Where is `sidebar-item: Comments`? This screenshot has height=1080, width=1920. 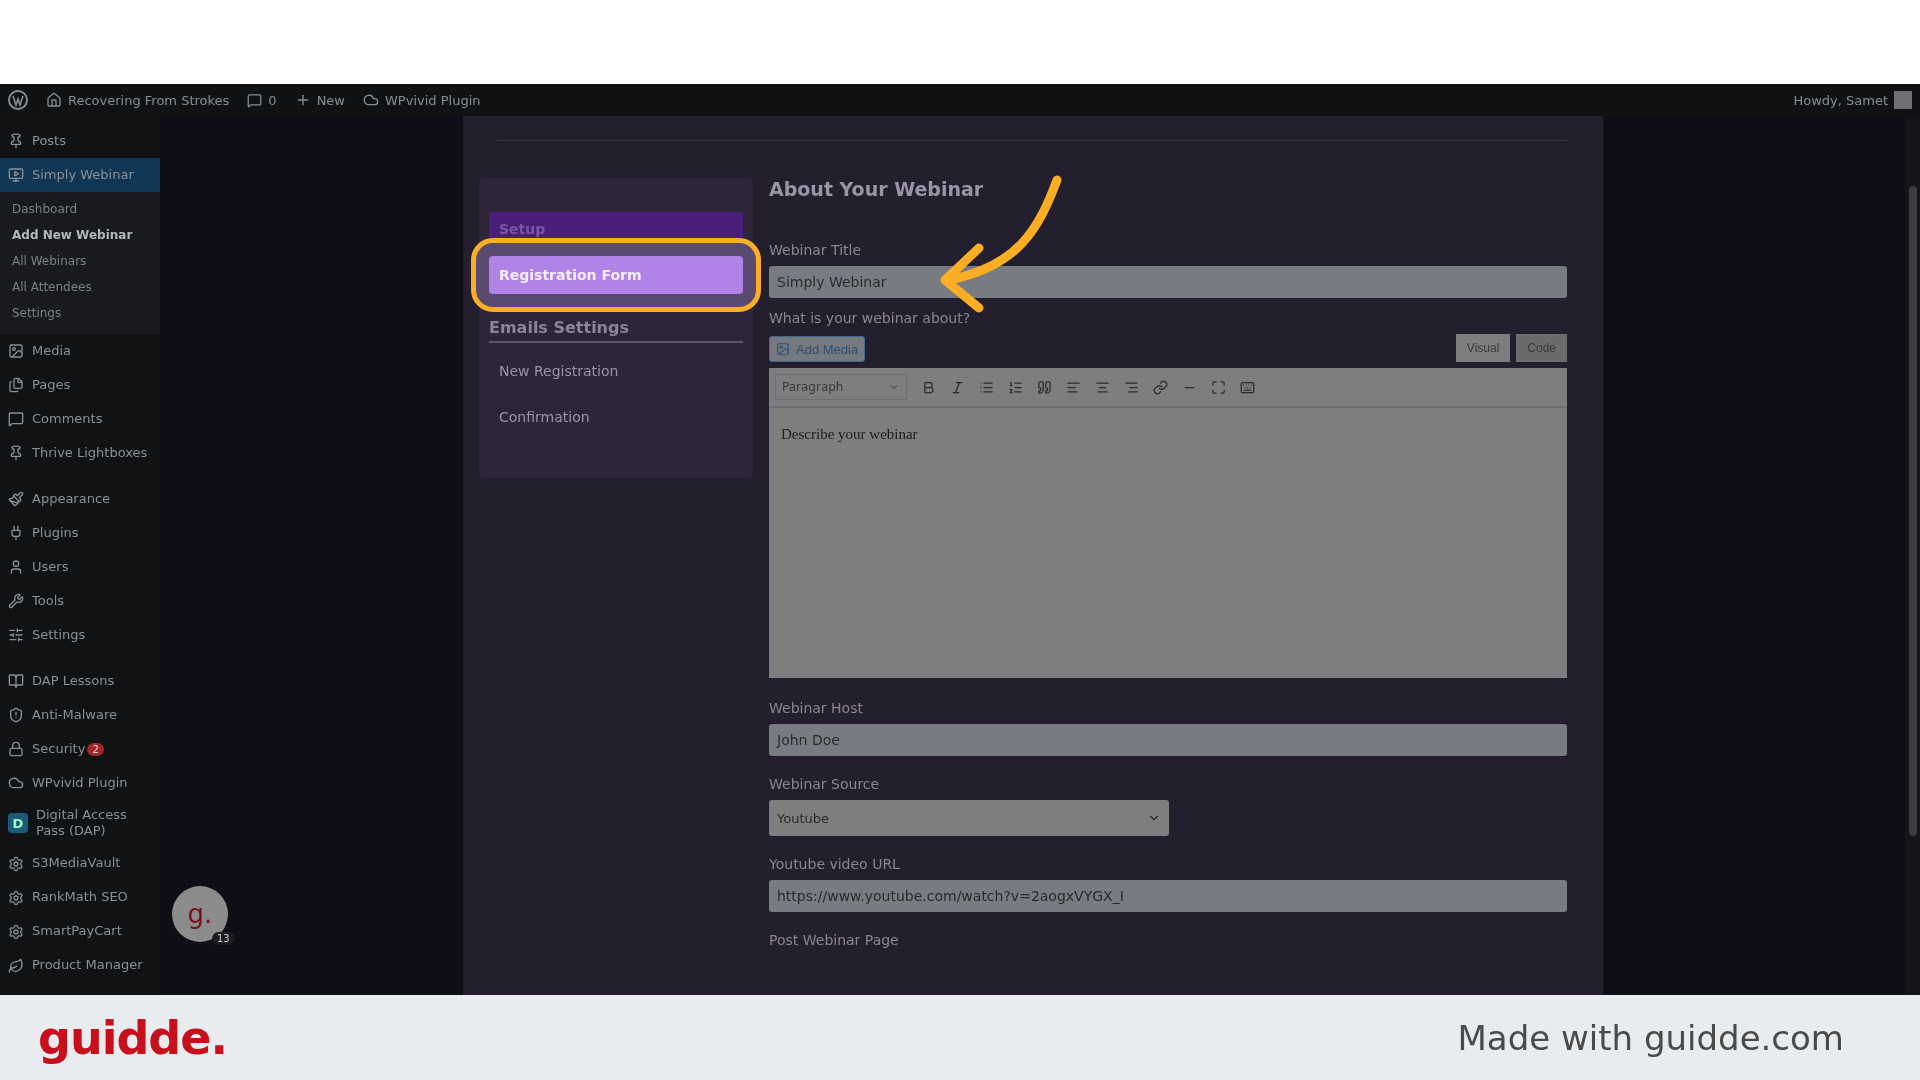
sidebar-item: Comments is located at coordinates (80, 419).